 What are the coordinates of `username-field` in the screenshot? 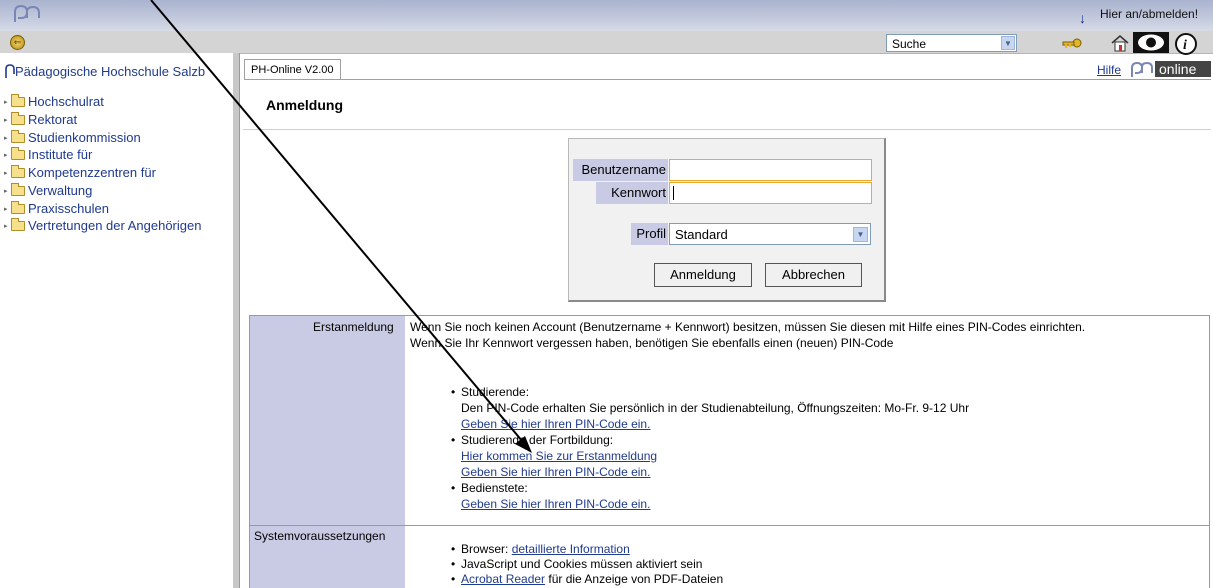 It's located at (770, 170).